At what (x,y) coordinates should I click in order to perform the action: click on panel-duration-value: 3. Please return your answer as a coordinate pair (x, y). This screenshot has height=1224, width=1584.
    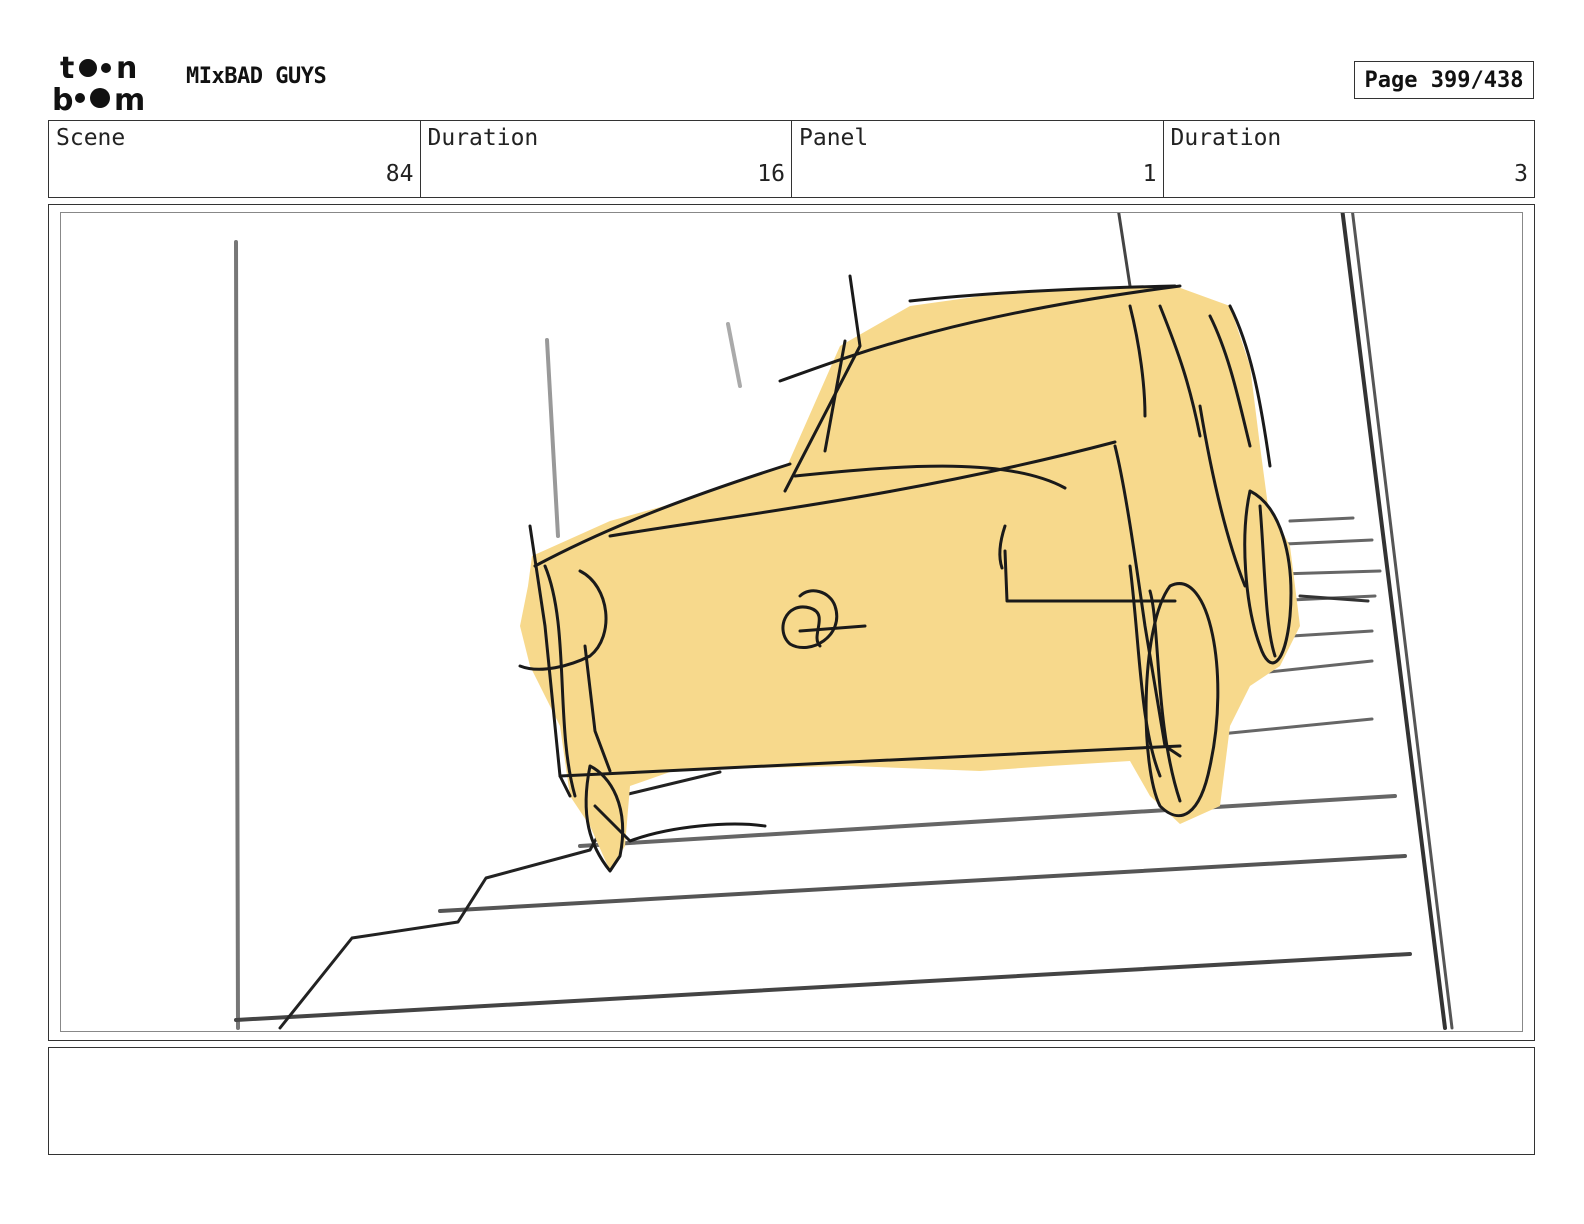
    Looking at the image, I should click on (1521, 174).